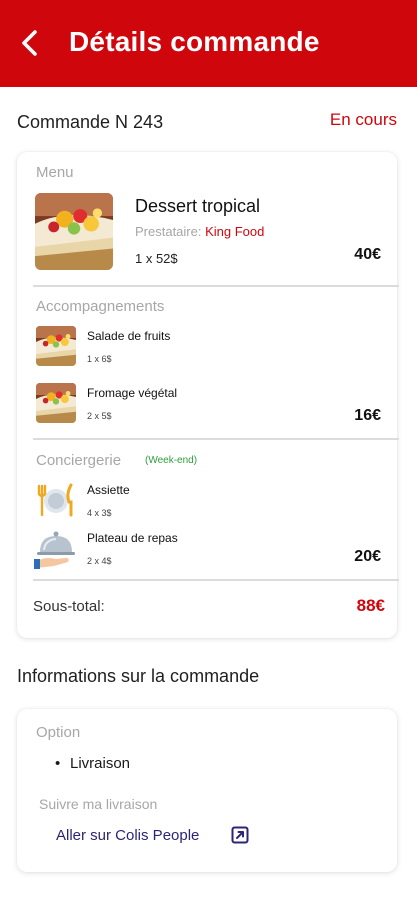  I want to click on concierge-price: 20€, so click(367, 556).